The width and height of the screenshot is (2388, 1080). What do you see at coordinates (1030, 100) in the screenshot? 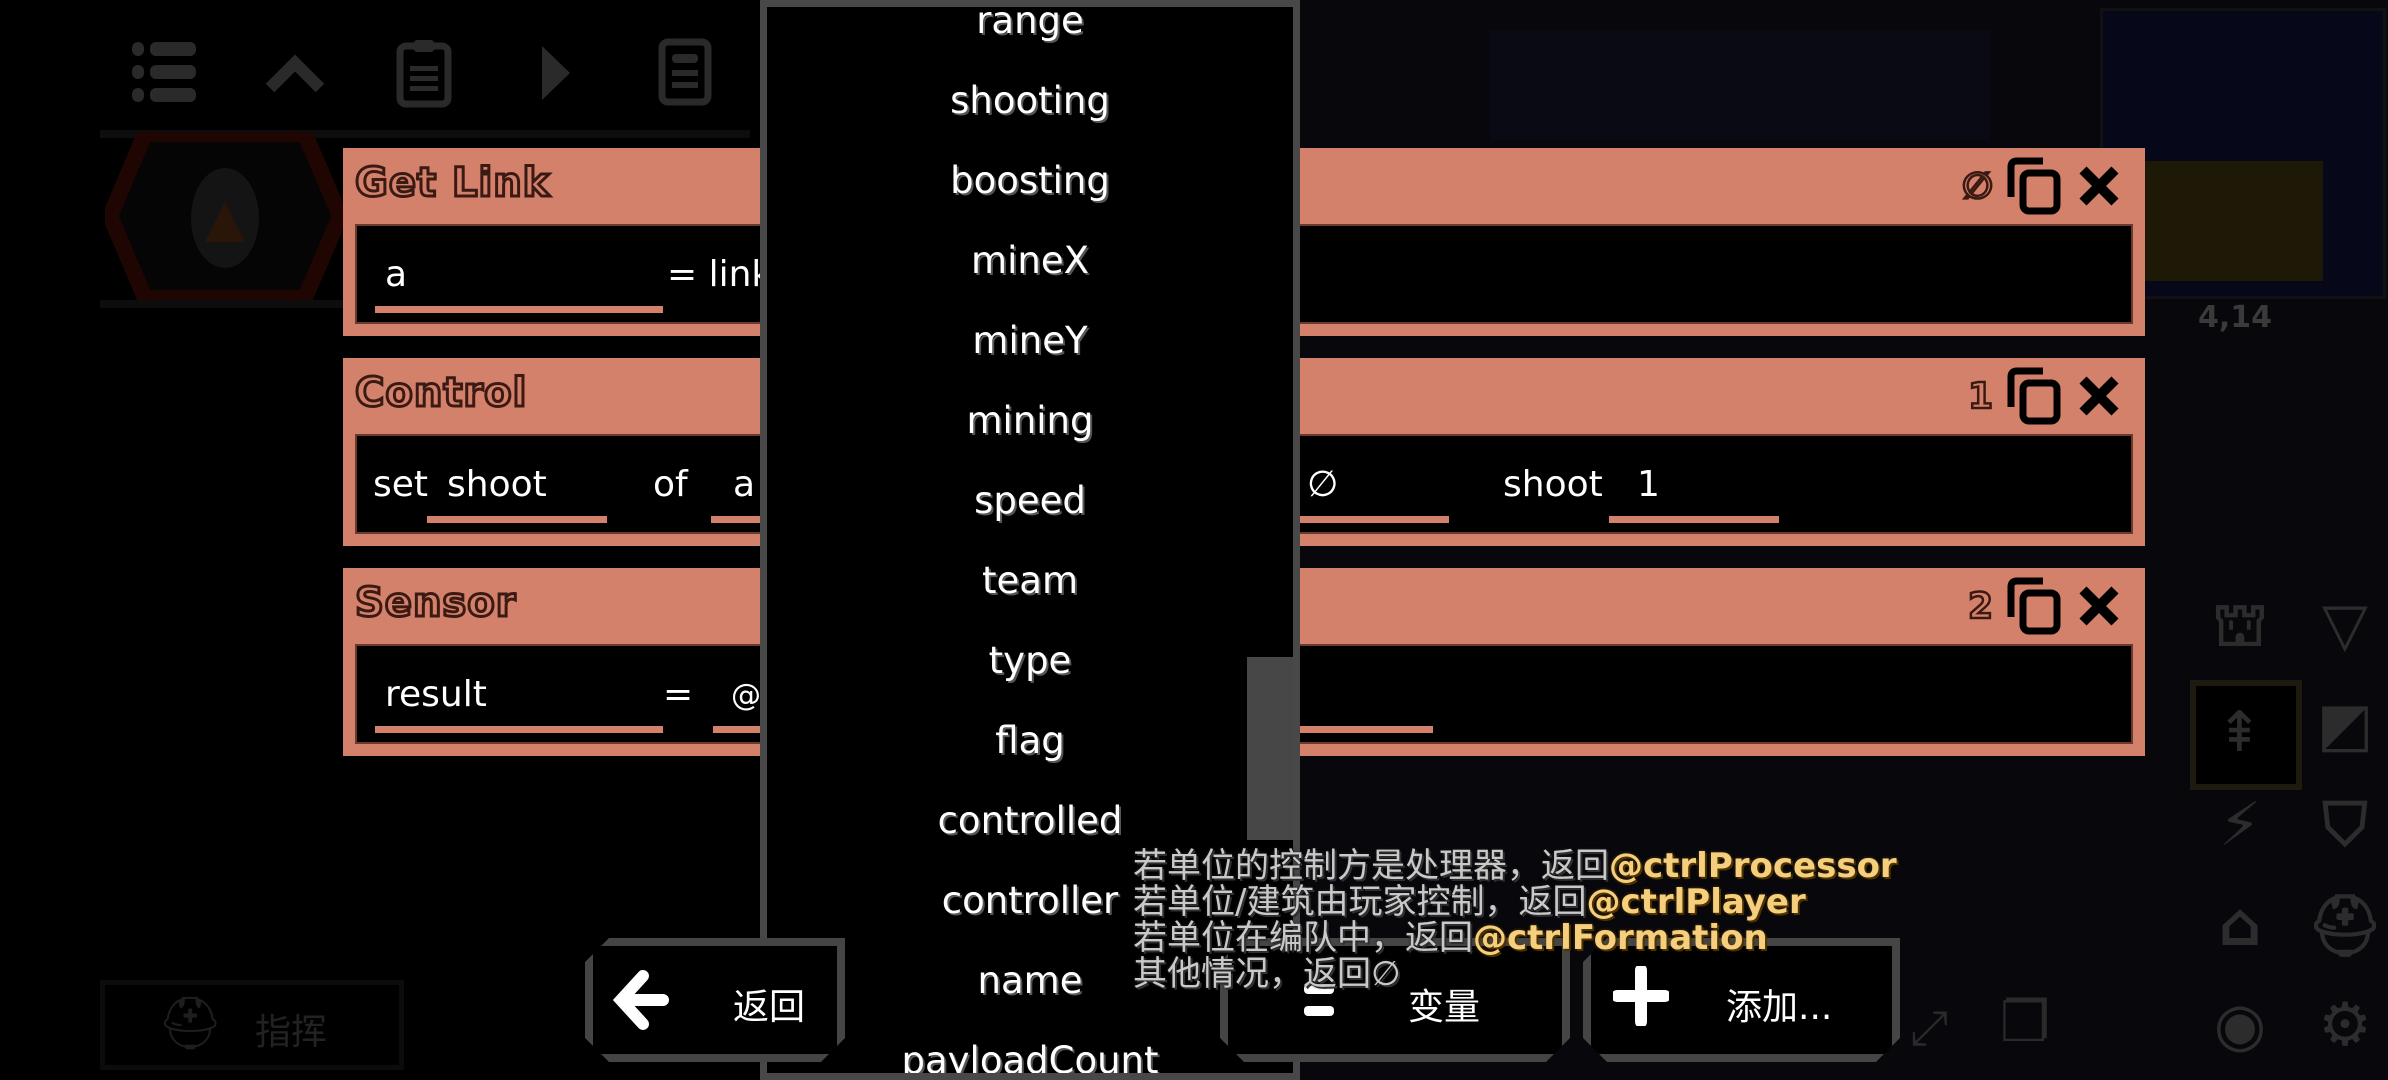
I see `dropdown-item-shooting: shooting` at bounding box center [1030, 100].